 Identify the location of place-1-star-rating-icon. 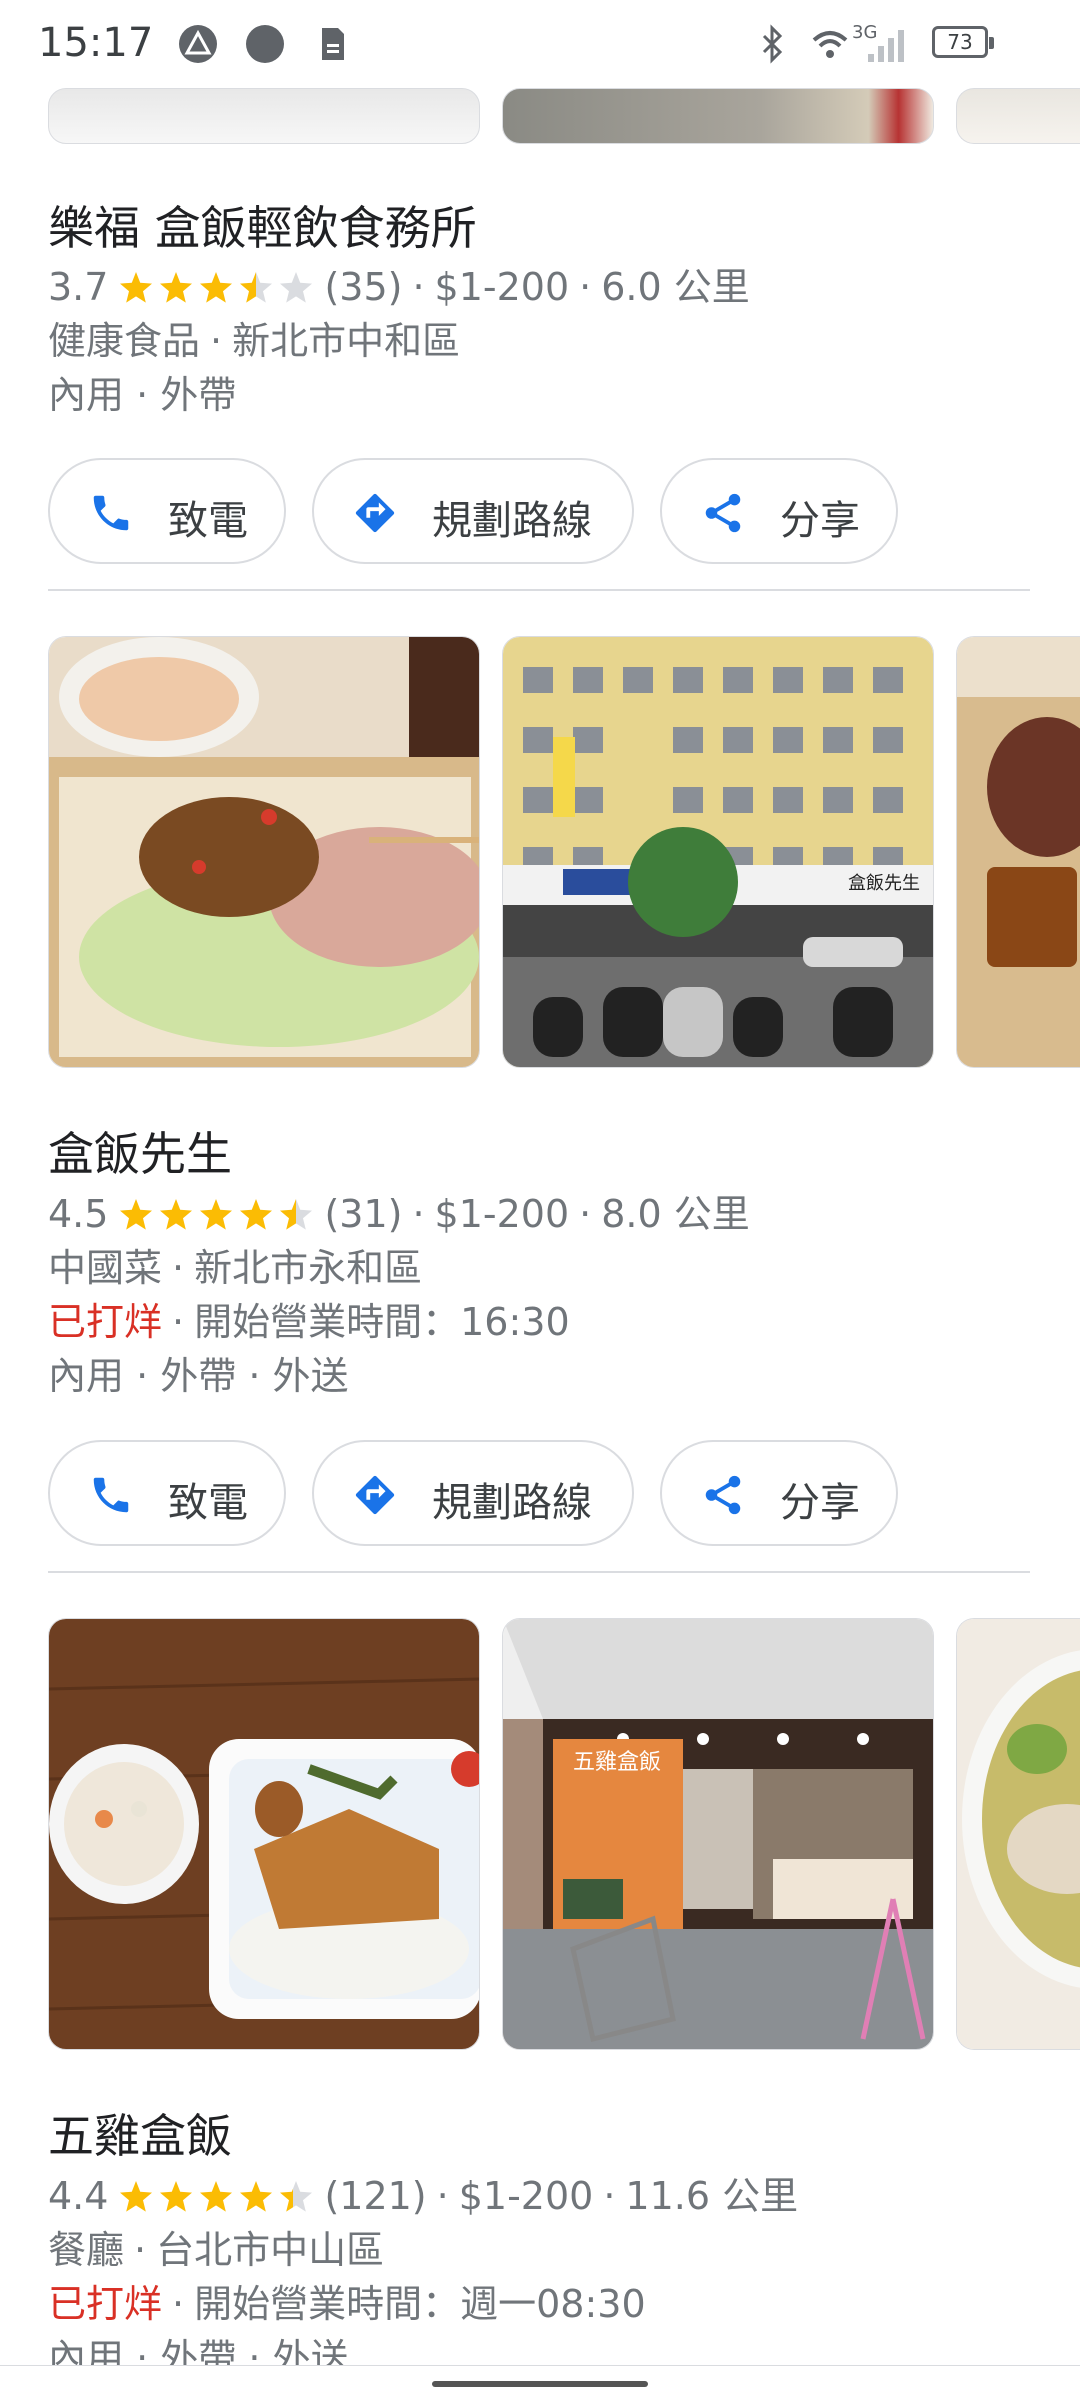
(216, 287).